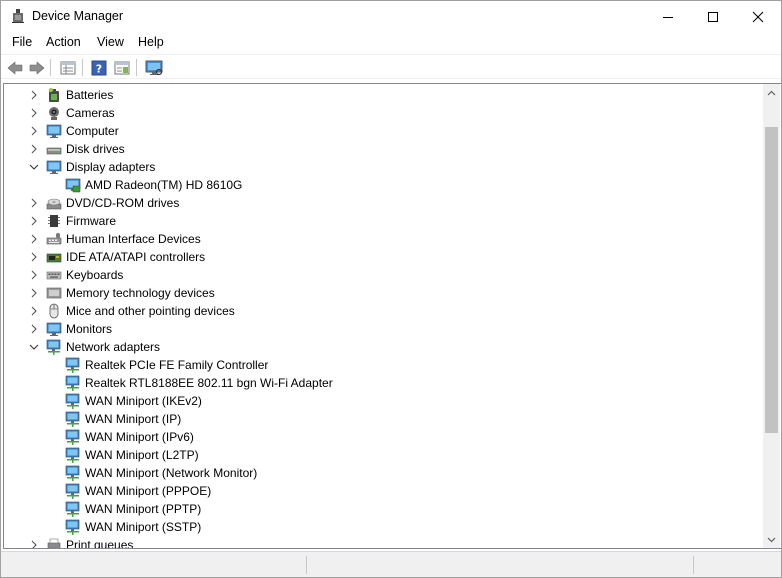 The image size is (782, 578). Describe the element at coordinates (383, 293) in the screenshot. I see `tree-node: Memory technology devices` at that location.